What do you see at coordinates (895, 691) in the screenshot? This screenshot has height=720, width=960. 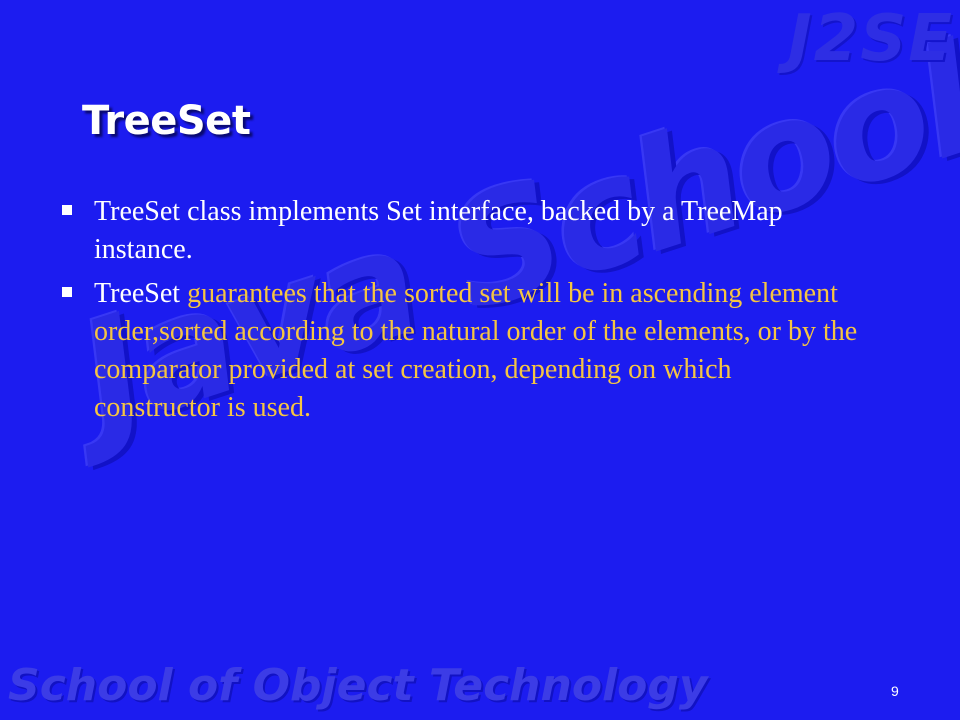 I see `page-number: 9` at bounding box center [895, 691].